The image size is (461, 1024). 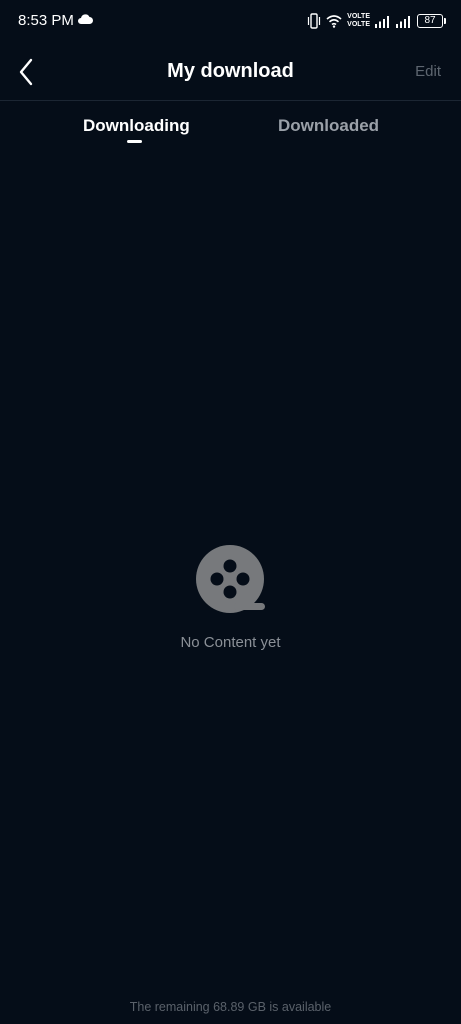 I want to click on vibrate-icon, so click(x=314, y=21).